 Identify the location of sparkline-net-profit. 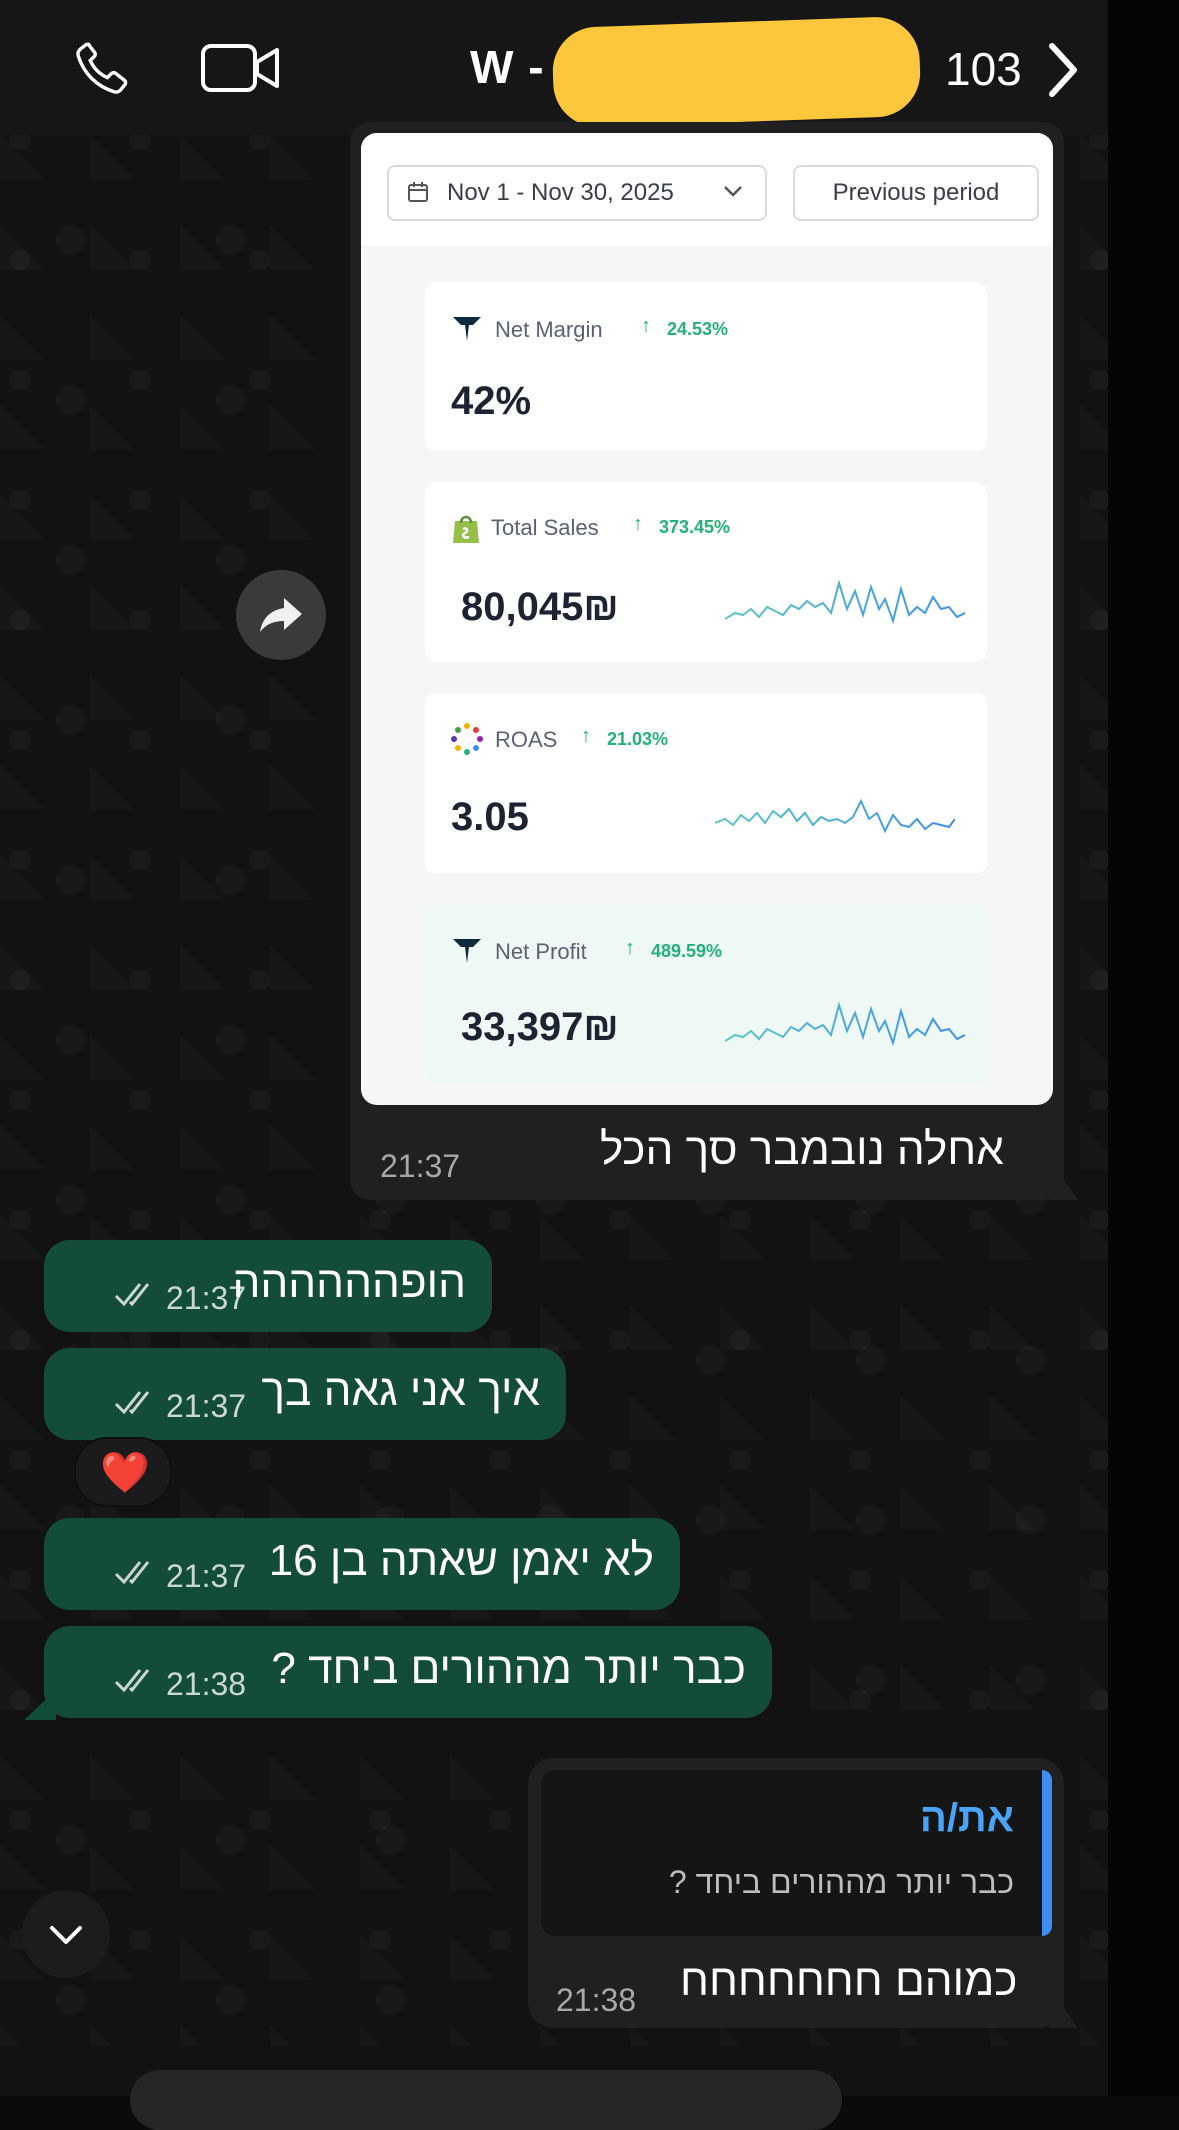
(845, 1024).